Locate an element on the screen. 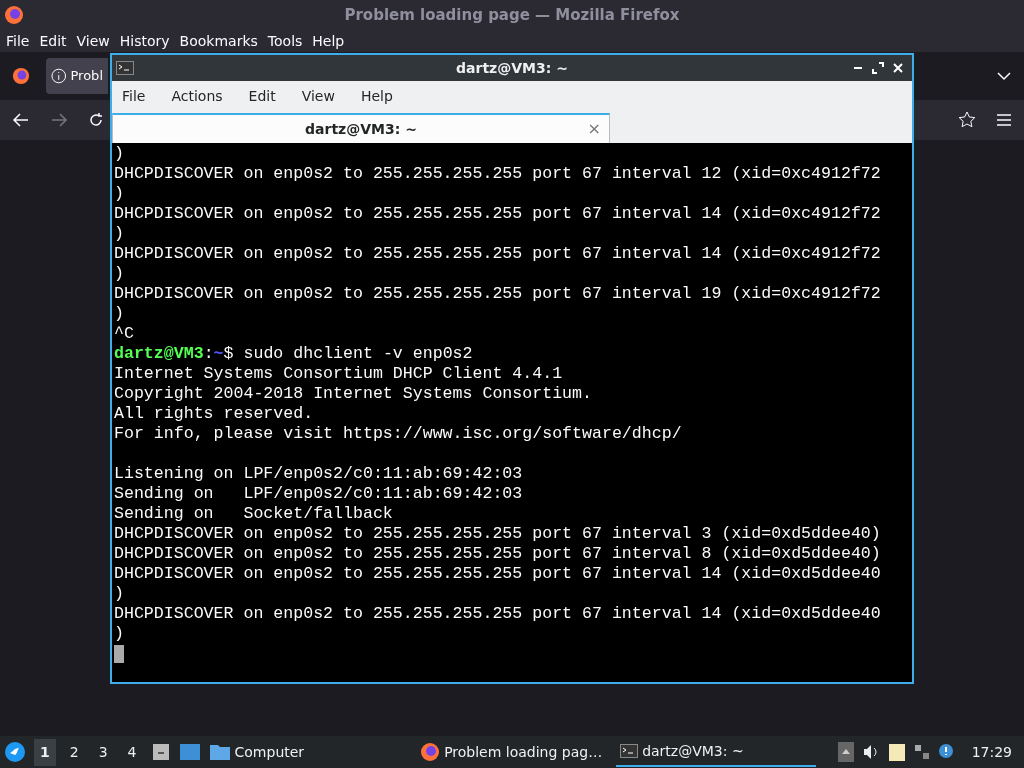  workspace-button: 1 is located at coordinates (45, 752).